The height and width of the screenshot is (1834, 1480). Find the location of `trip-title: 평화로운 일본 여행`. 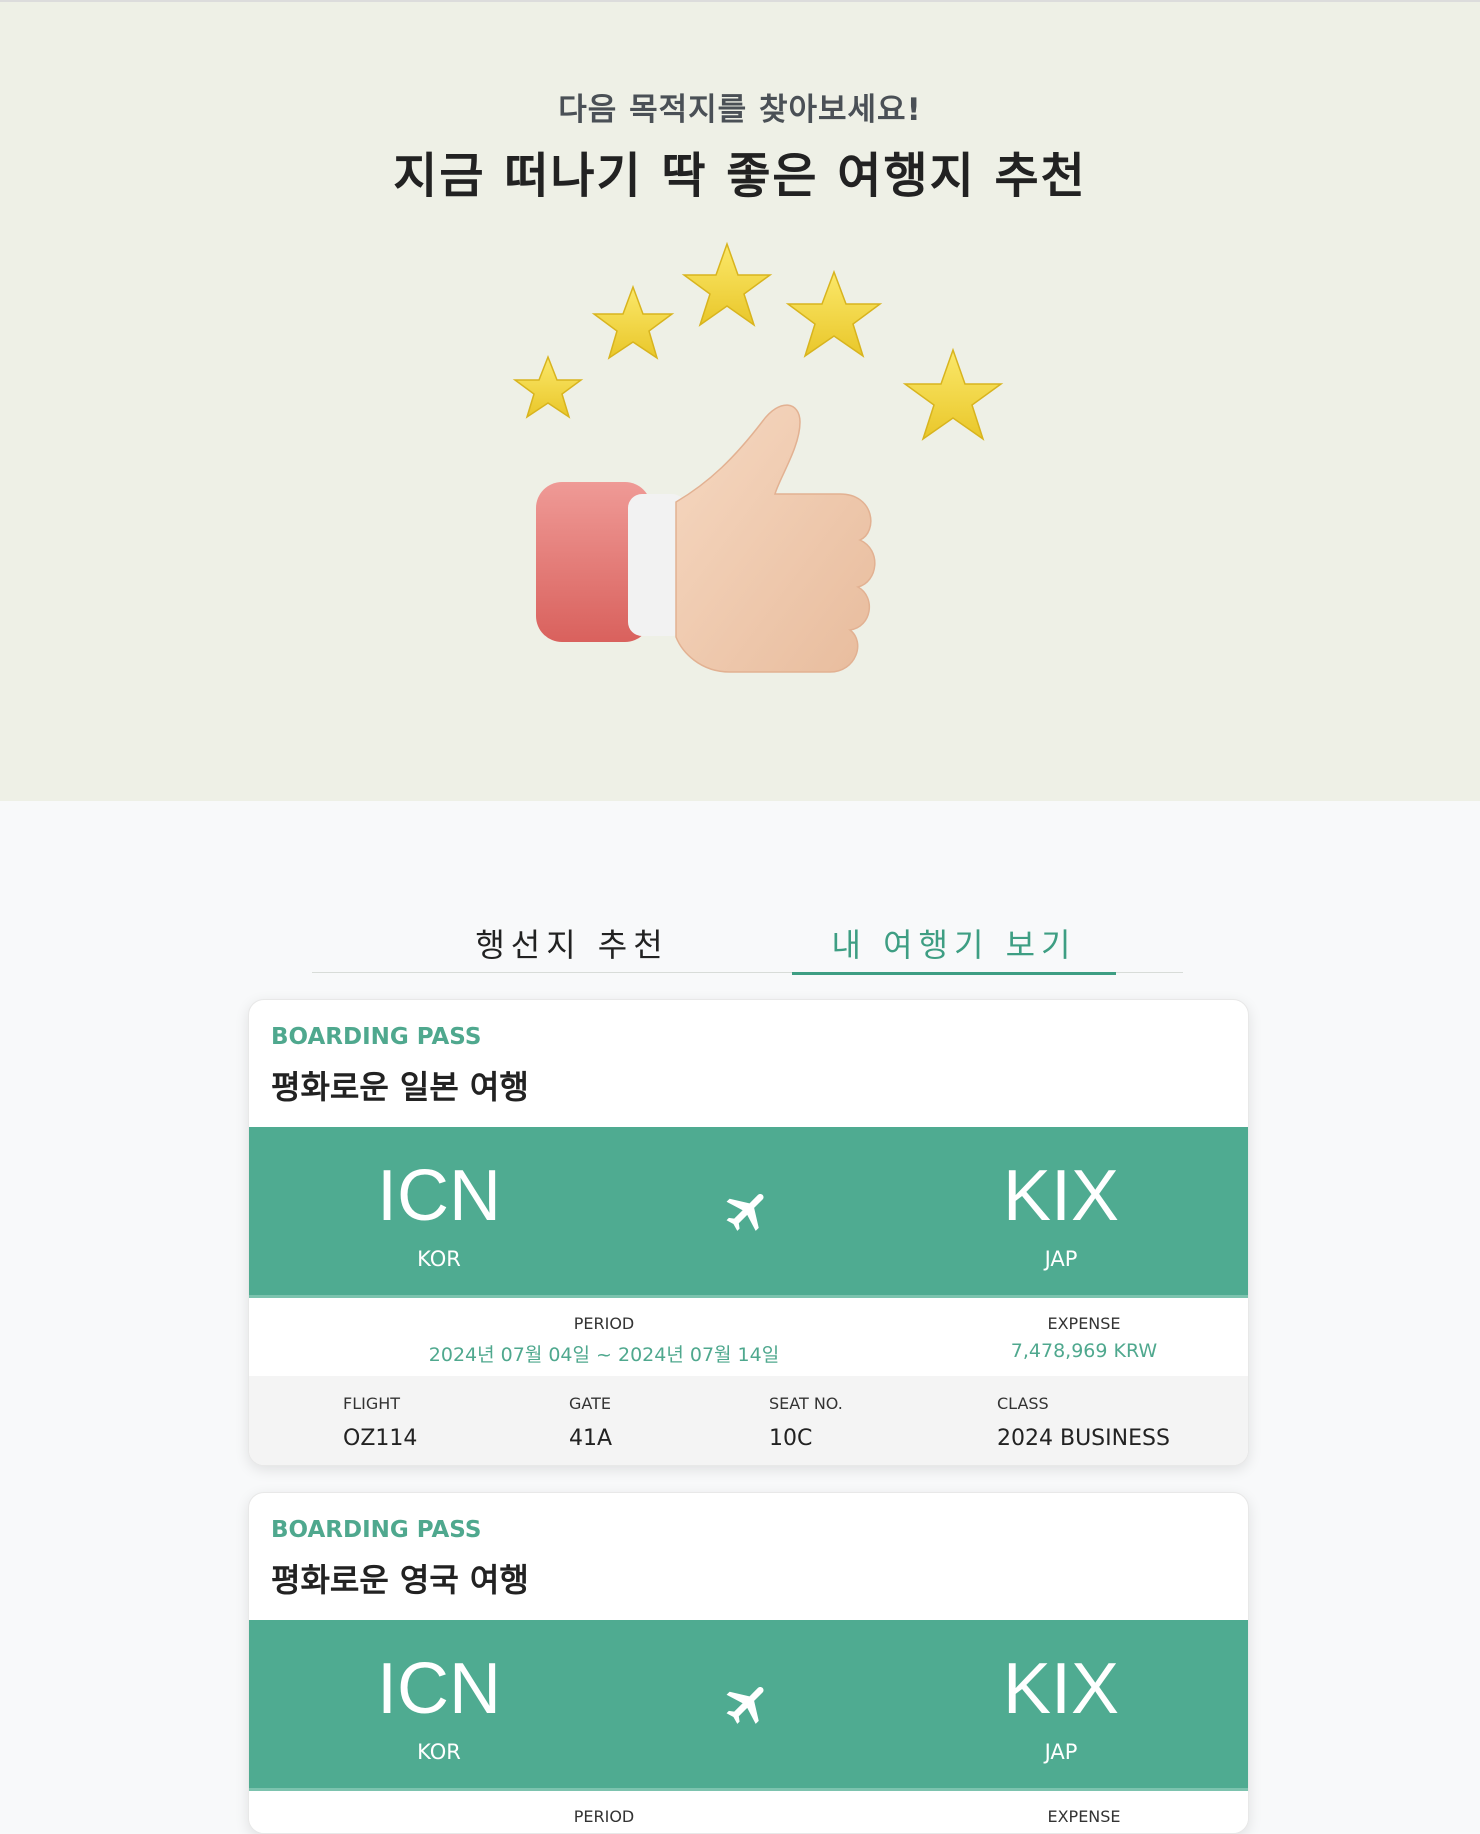

trip-title: 평화로운 일본 여행 is located at coordinates (400, 1087).